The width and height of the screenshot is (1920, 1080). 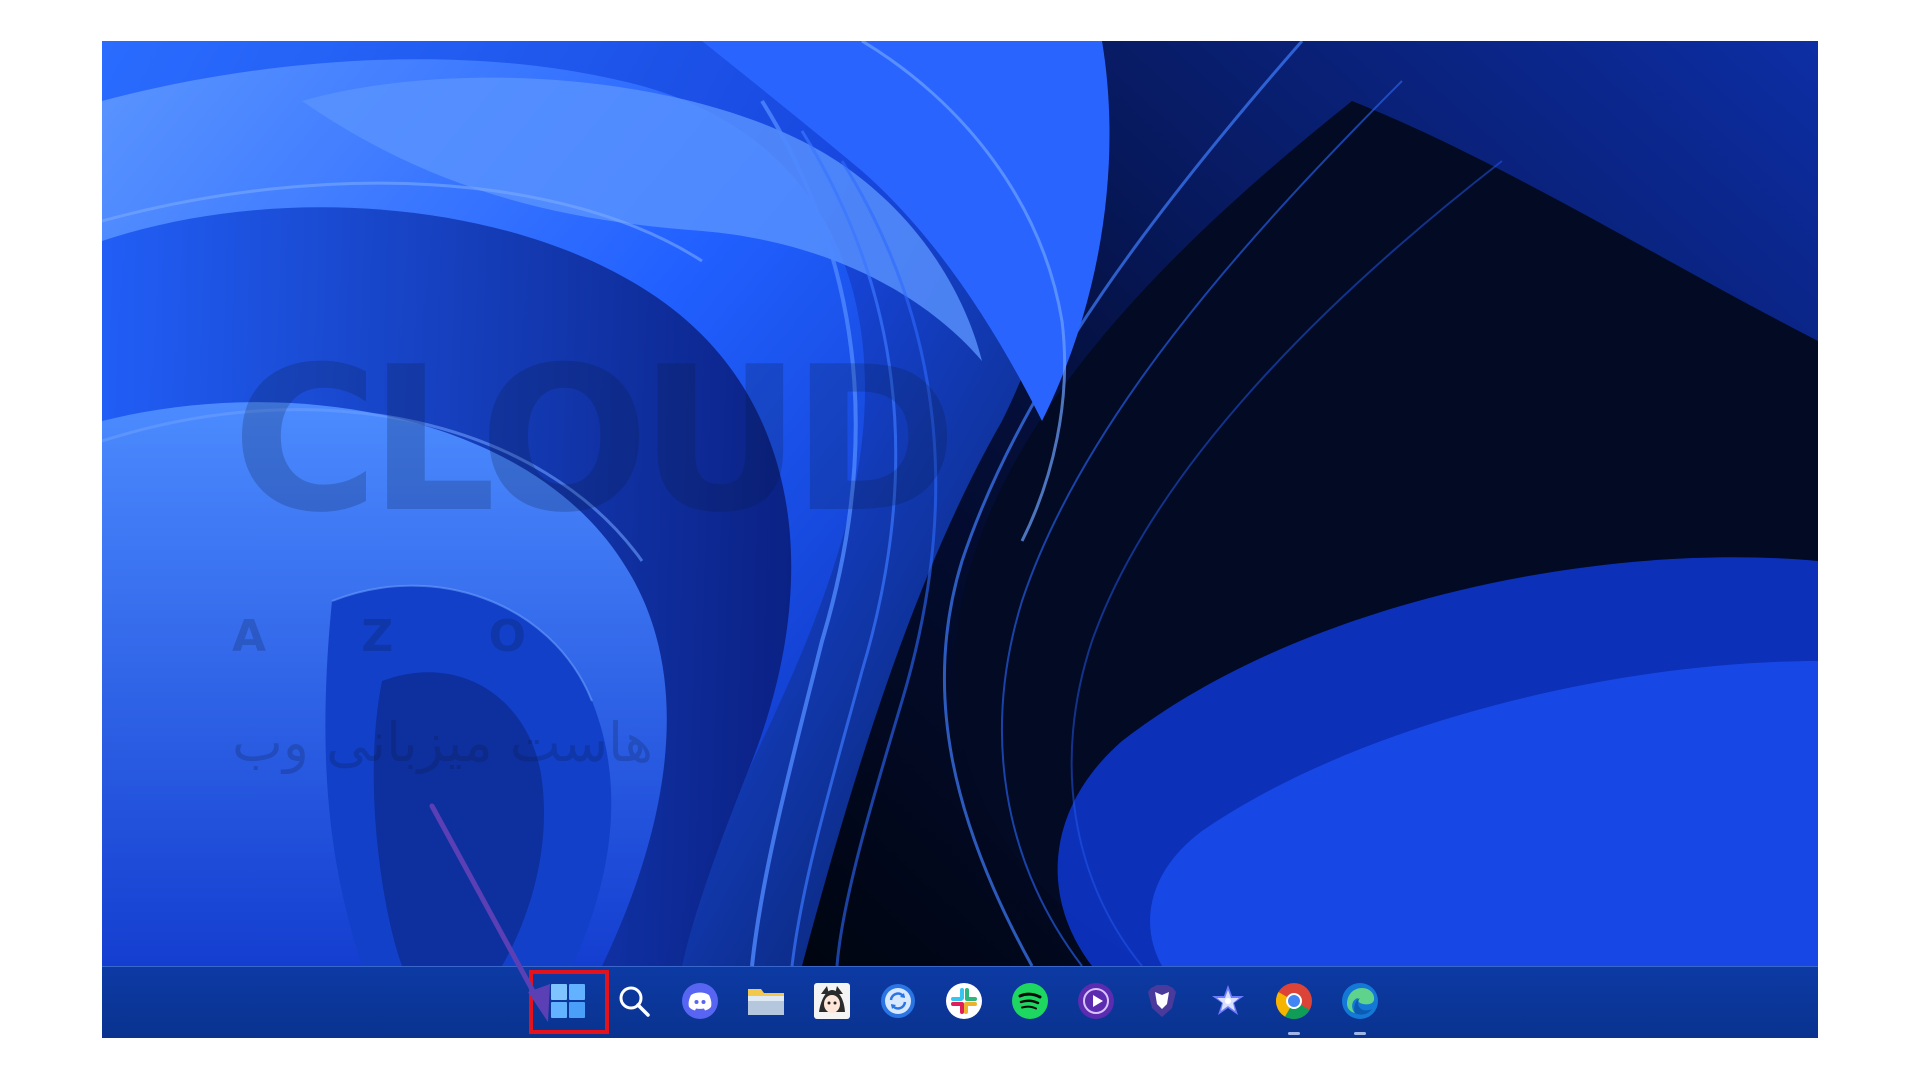 I want to click on taskbar-app-anime, so click(x=832, y=1003).